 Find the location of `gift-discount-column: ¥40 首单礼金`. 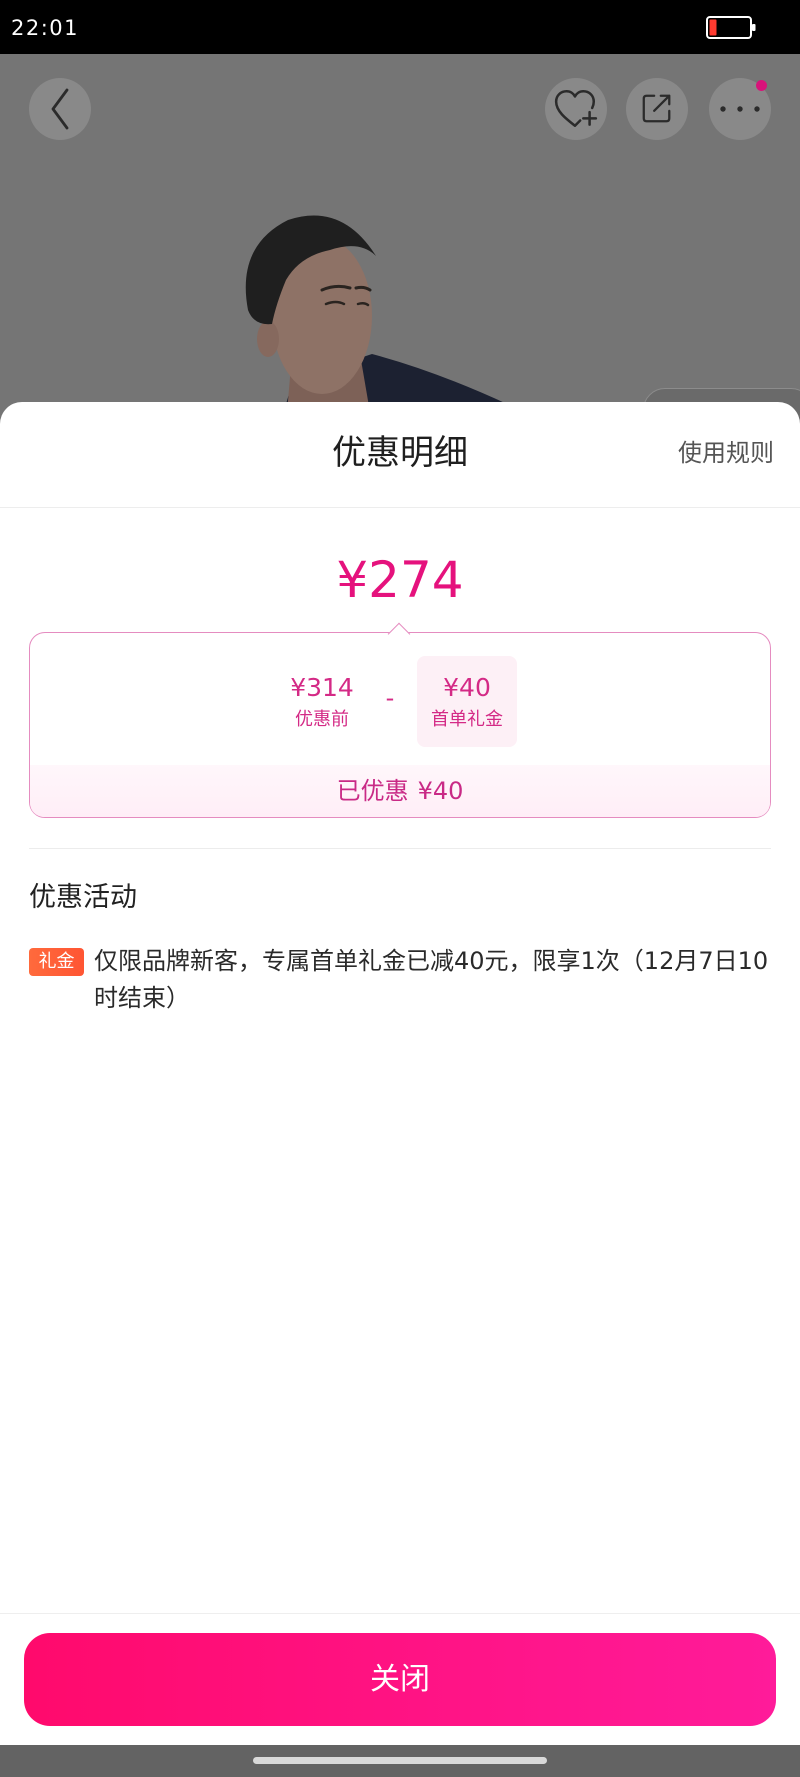

gift-discount-column: ¥40 首单礼金 is located at coordinates (467, 701).